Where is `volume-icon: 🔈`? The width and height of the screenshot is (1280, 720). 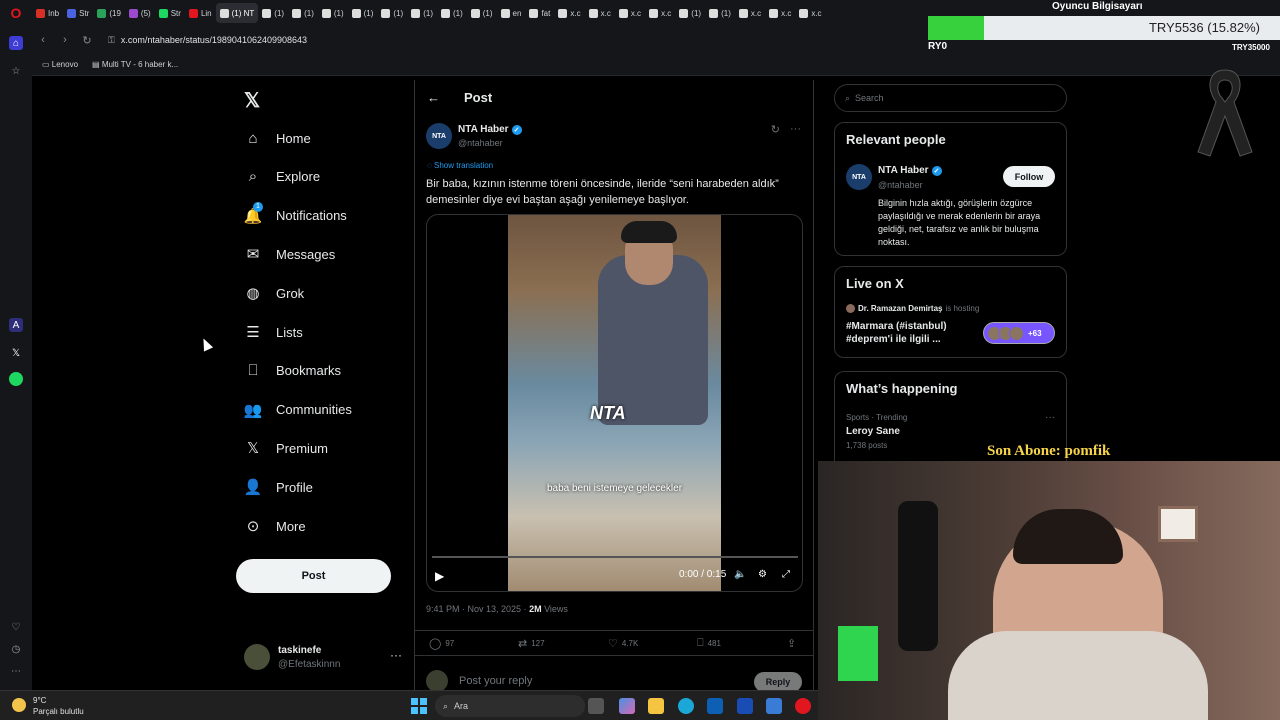
volume-icon: 🔈 is located at coordinates (740, 574).